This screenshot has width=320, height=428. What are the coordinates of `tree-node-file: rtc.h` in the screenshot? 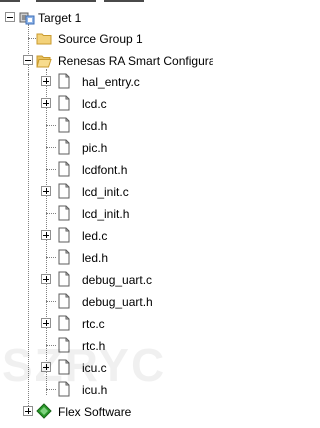 It's located at (106, 346).